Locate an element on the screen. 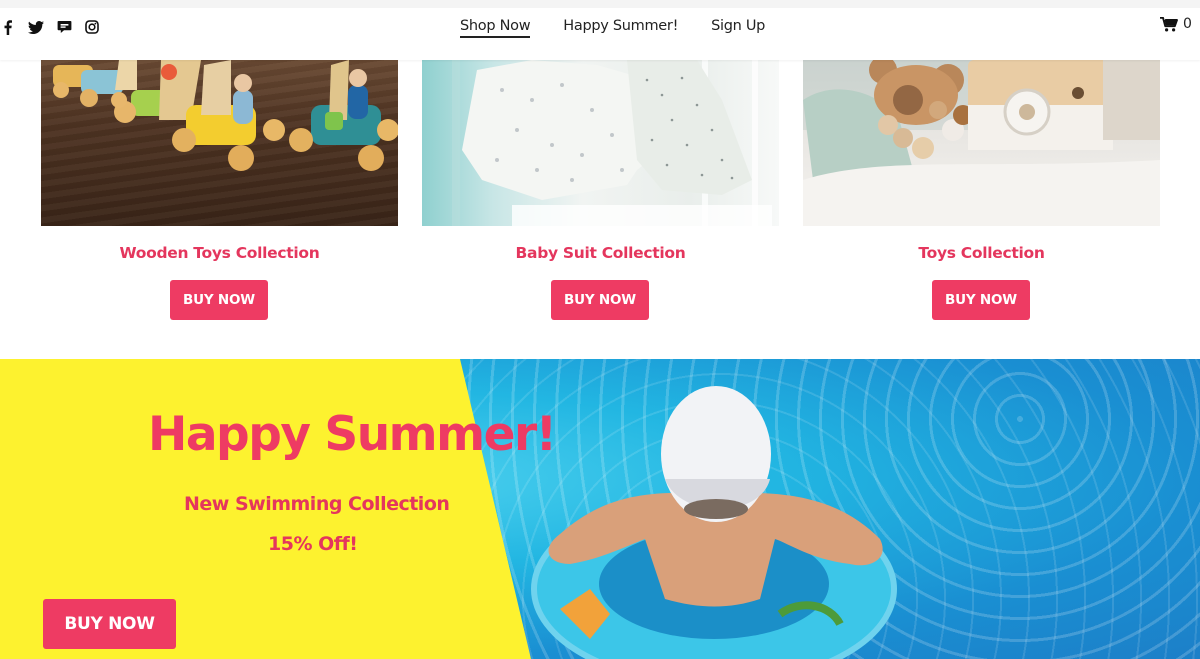  wooden-teethers-and-toy-camera-photo is located at coordinates (981, 143).